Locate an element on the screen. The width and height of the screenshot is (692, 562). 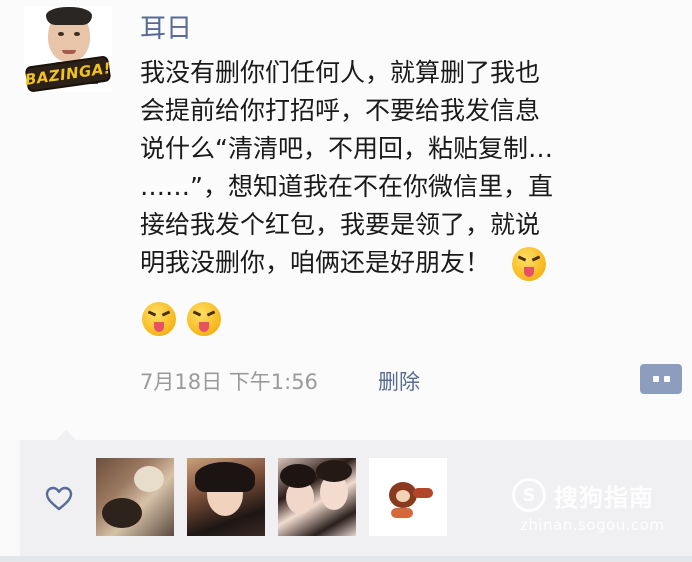
content-line: 接给我发个红包，我要是领了，就说 is located at coordinates (340, 224).